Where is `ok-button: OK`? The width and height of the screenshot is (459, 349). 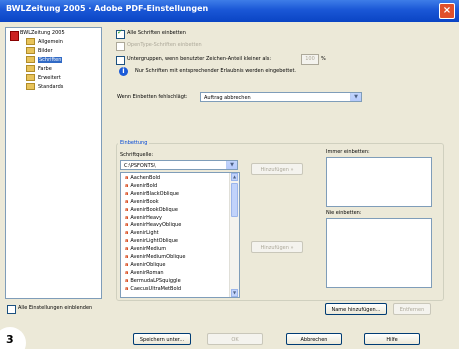 ok-button: OK is located at coordinates (235, 339).